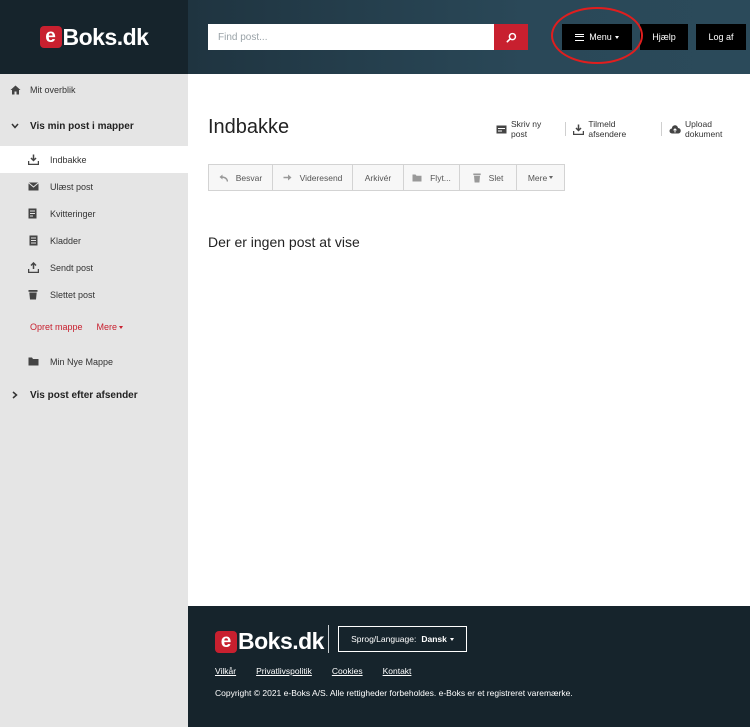  I want to click on section-folders-label: Vis min post i mapper, so click(82, 126).